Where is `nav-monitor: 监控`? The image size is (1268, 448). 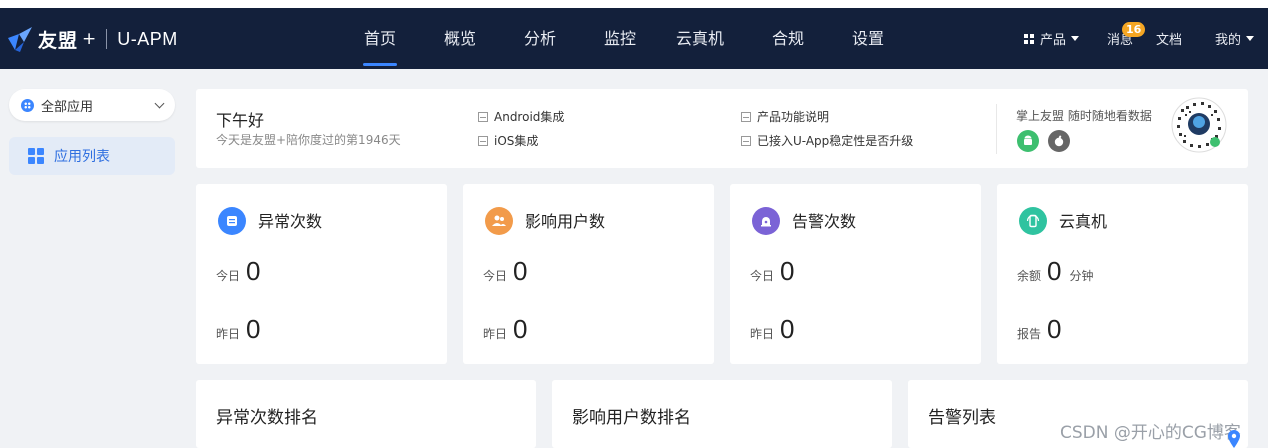 nav-monitor: 监控 is located at coordinates (620, 38).